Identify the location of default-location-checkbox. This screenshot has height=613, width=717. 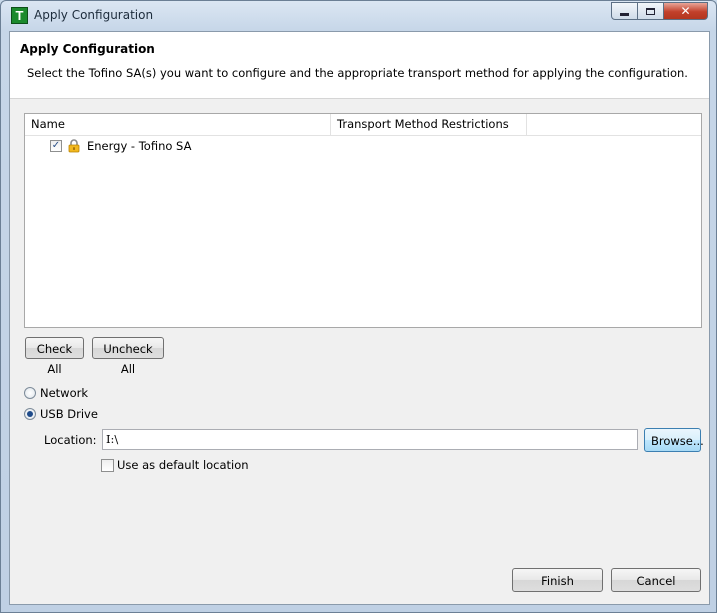
(107, 465).